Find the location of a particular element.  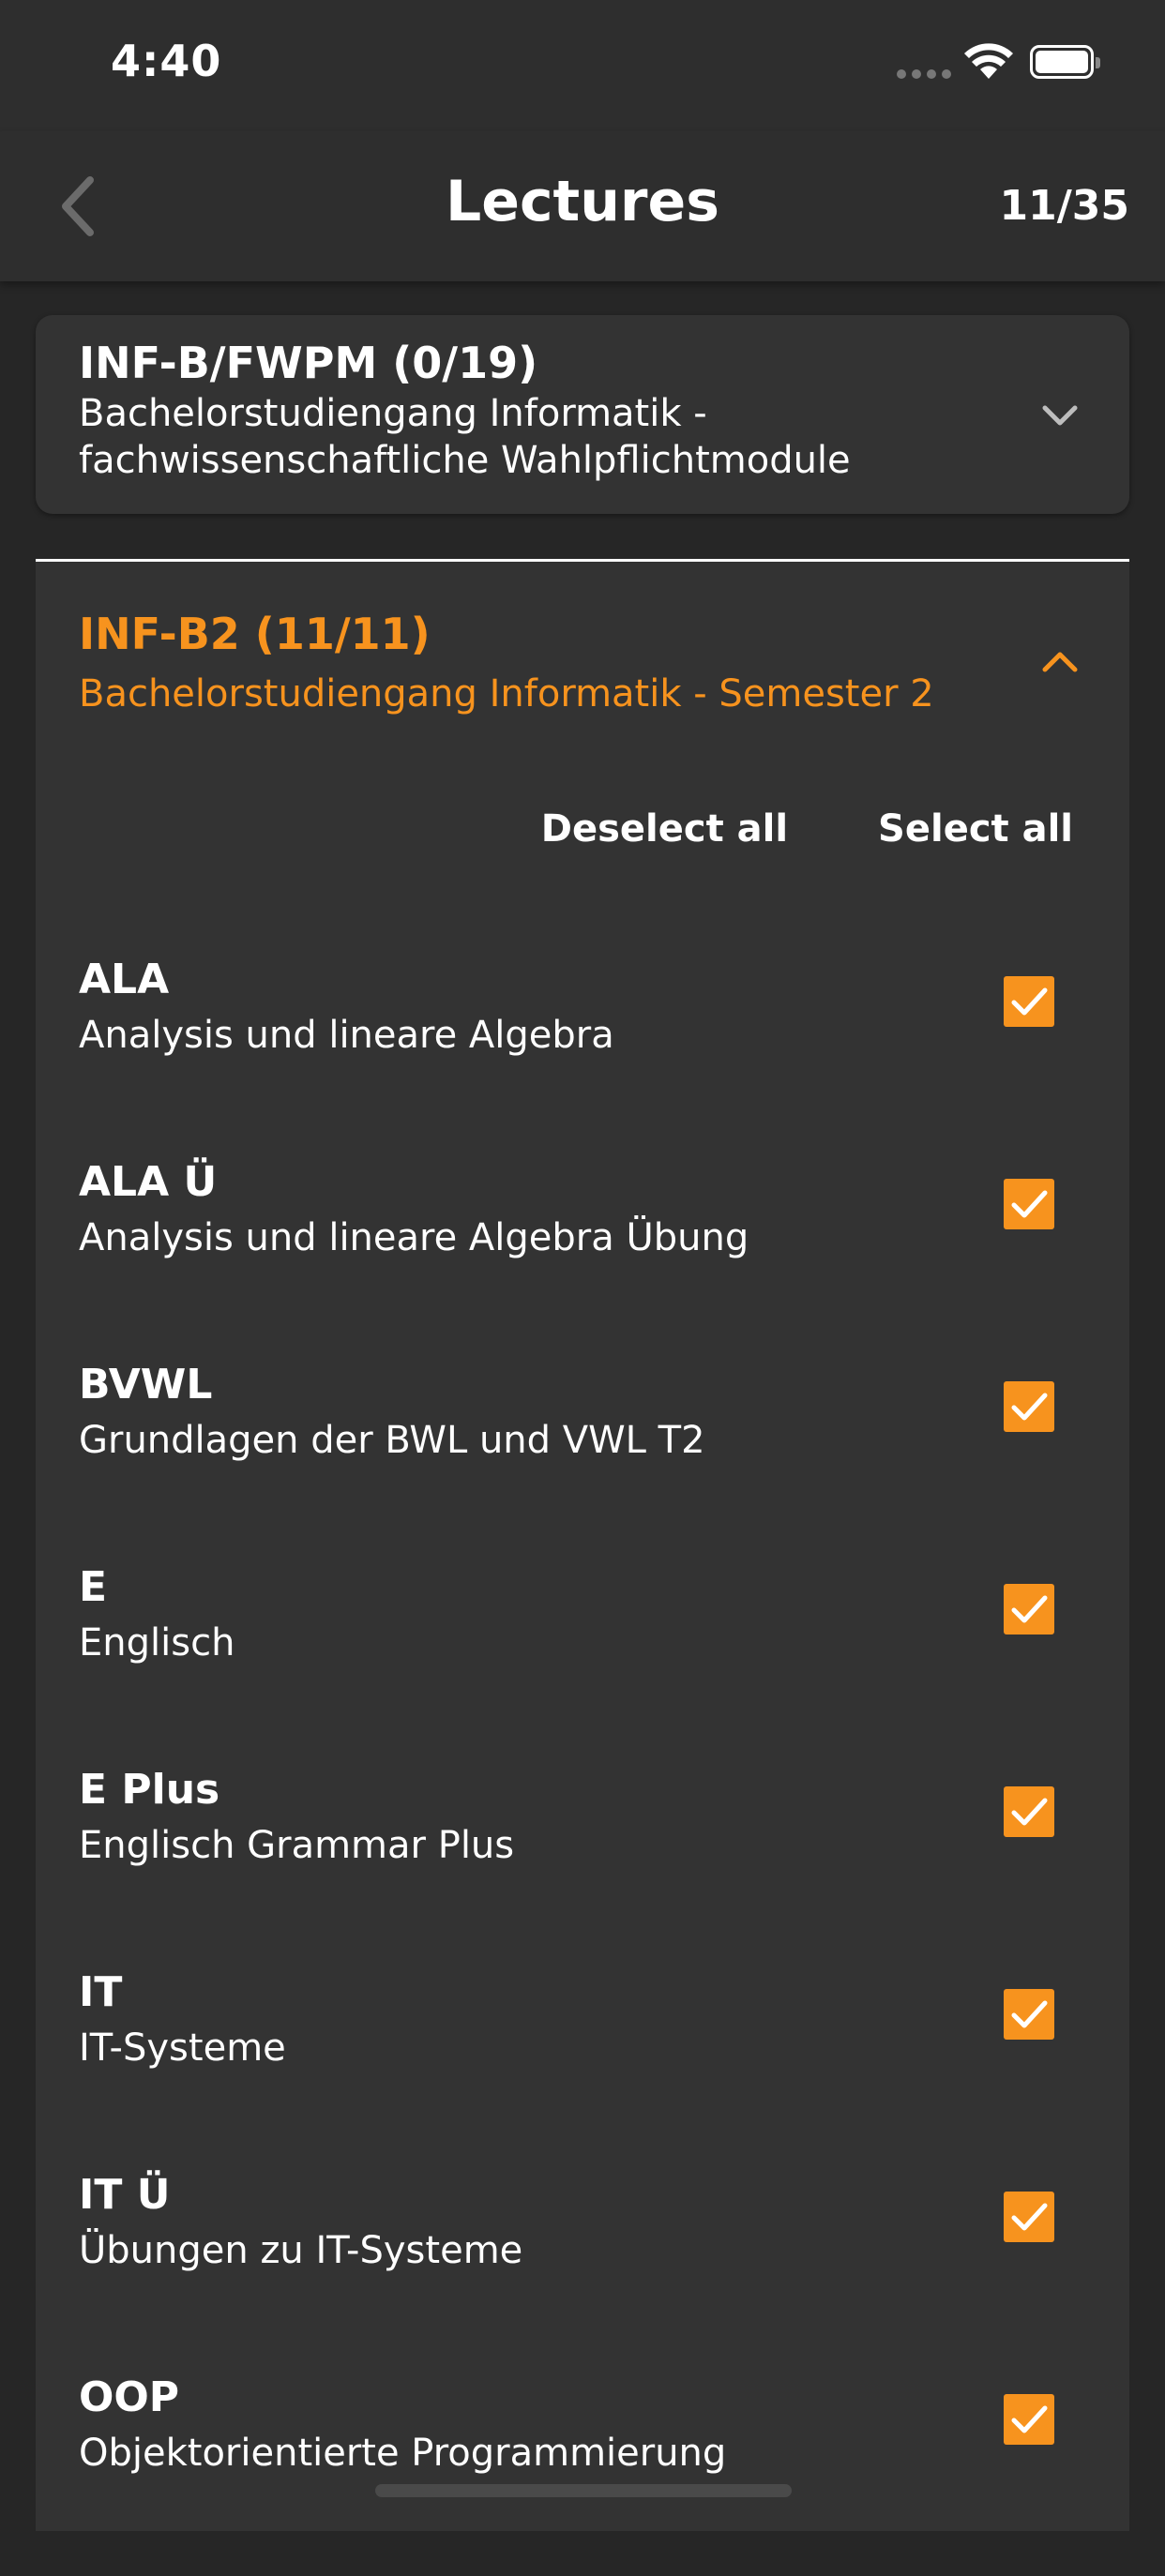

home-indicator is located at coordinates (584, 2490).